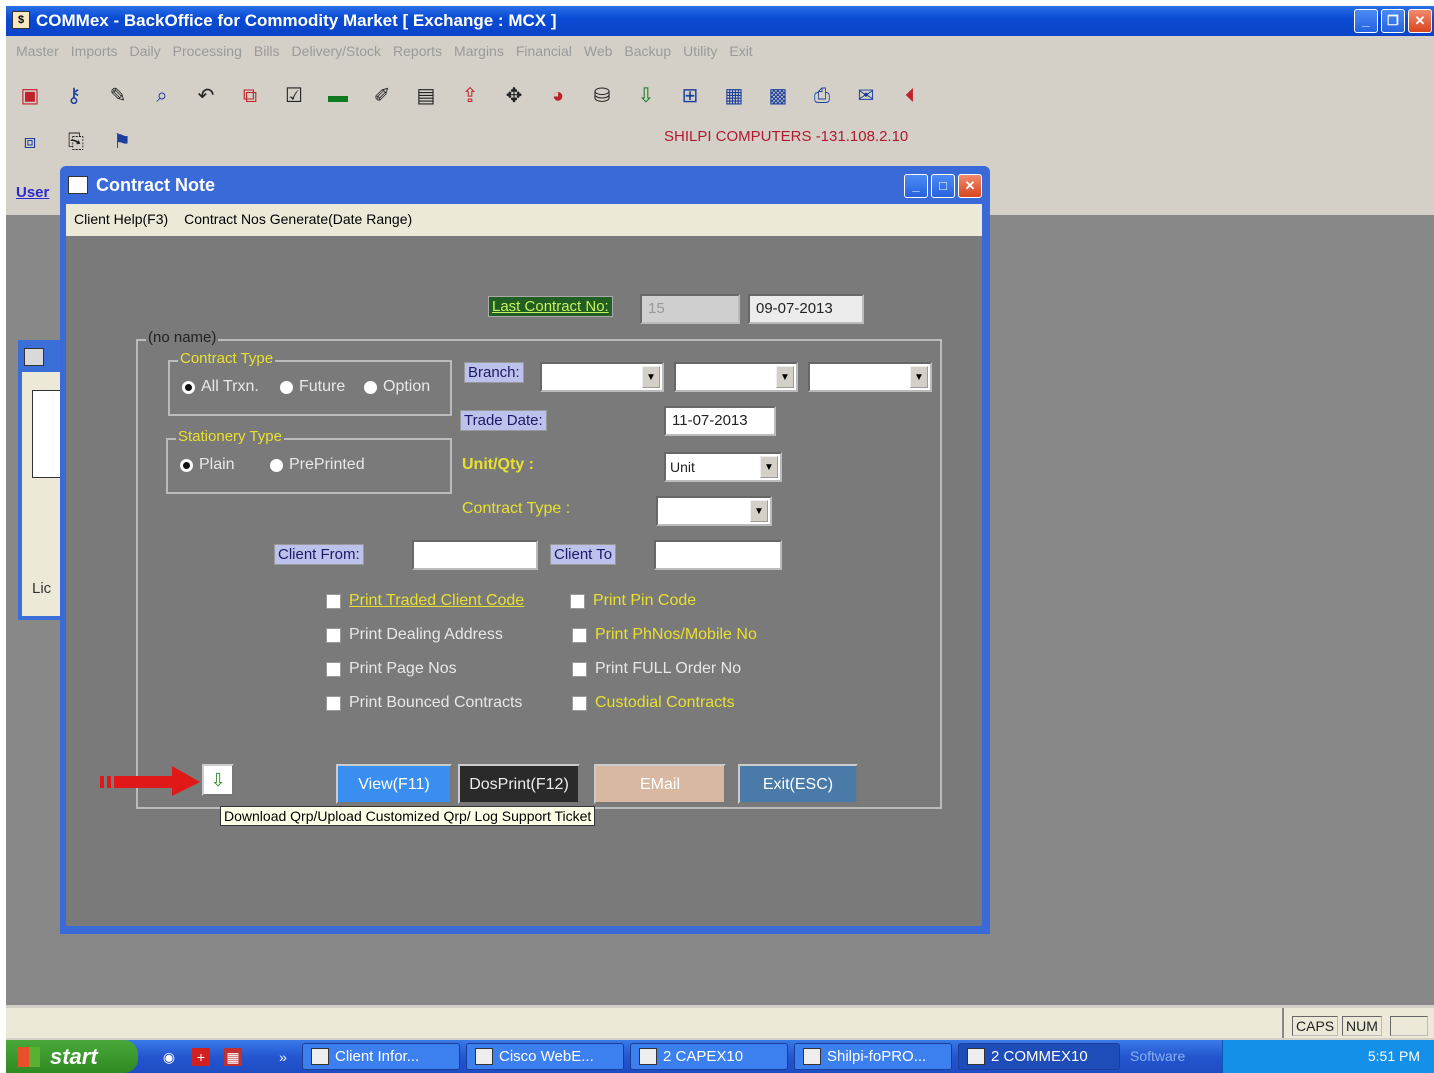  Describe the element at coordinates (778, 96) in the screenshot. I see `save-icon: ▩` at that location.